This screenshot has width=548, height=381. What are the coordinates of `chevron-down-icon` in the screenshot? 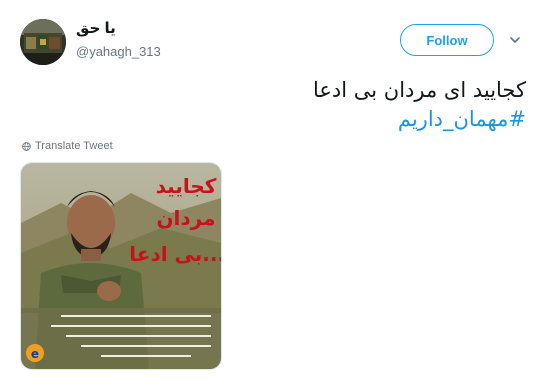 It's located at (515, 40).